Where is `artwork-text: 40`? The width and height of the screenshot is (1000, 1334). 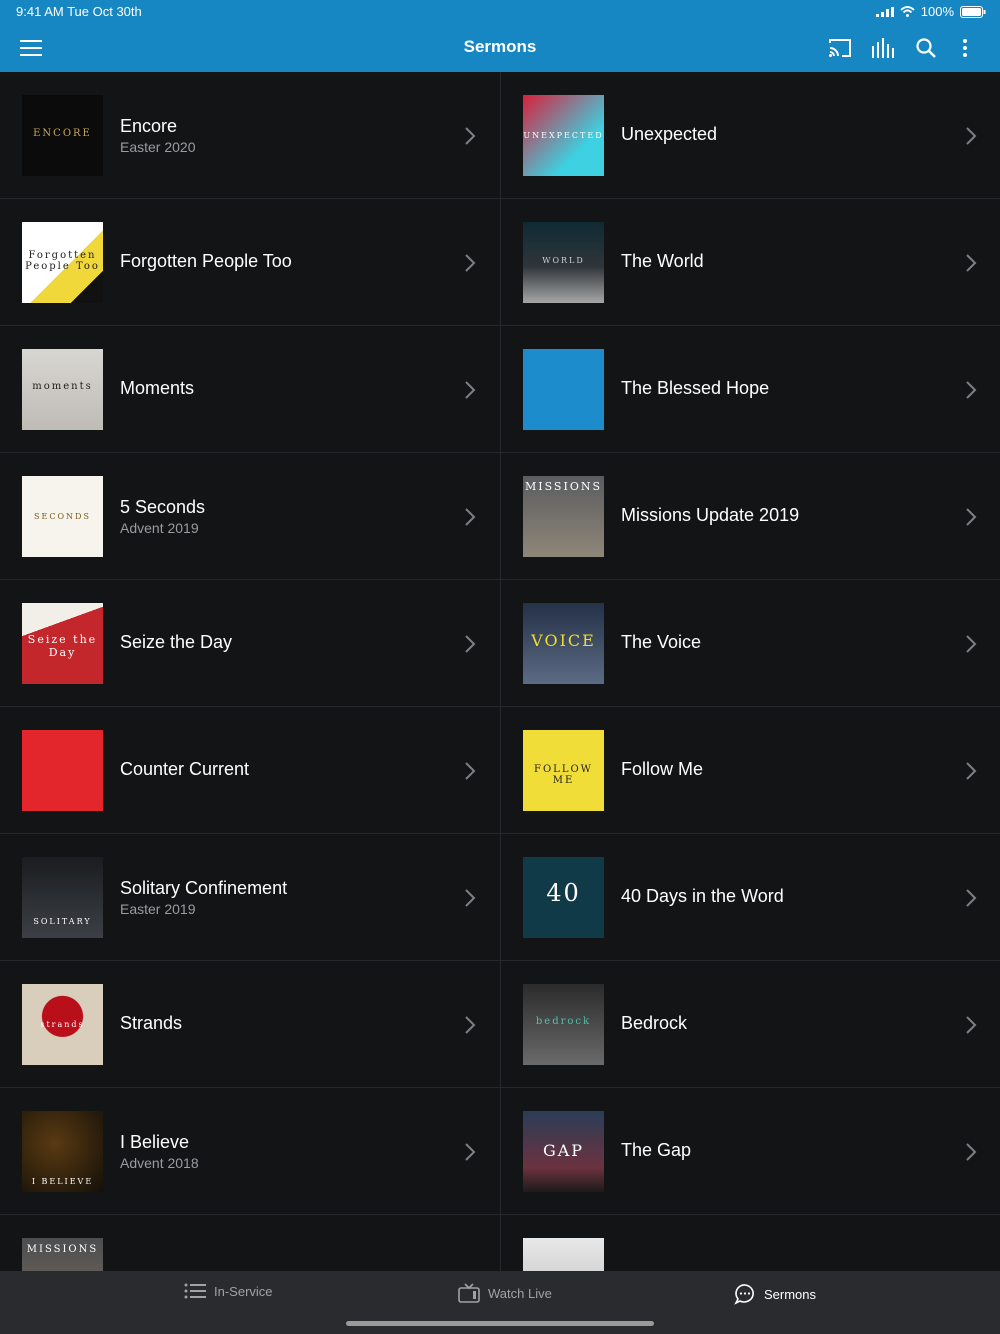
artwork-text: 40 is located at coordinates (563, 893).